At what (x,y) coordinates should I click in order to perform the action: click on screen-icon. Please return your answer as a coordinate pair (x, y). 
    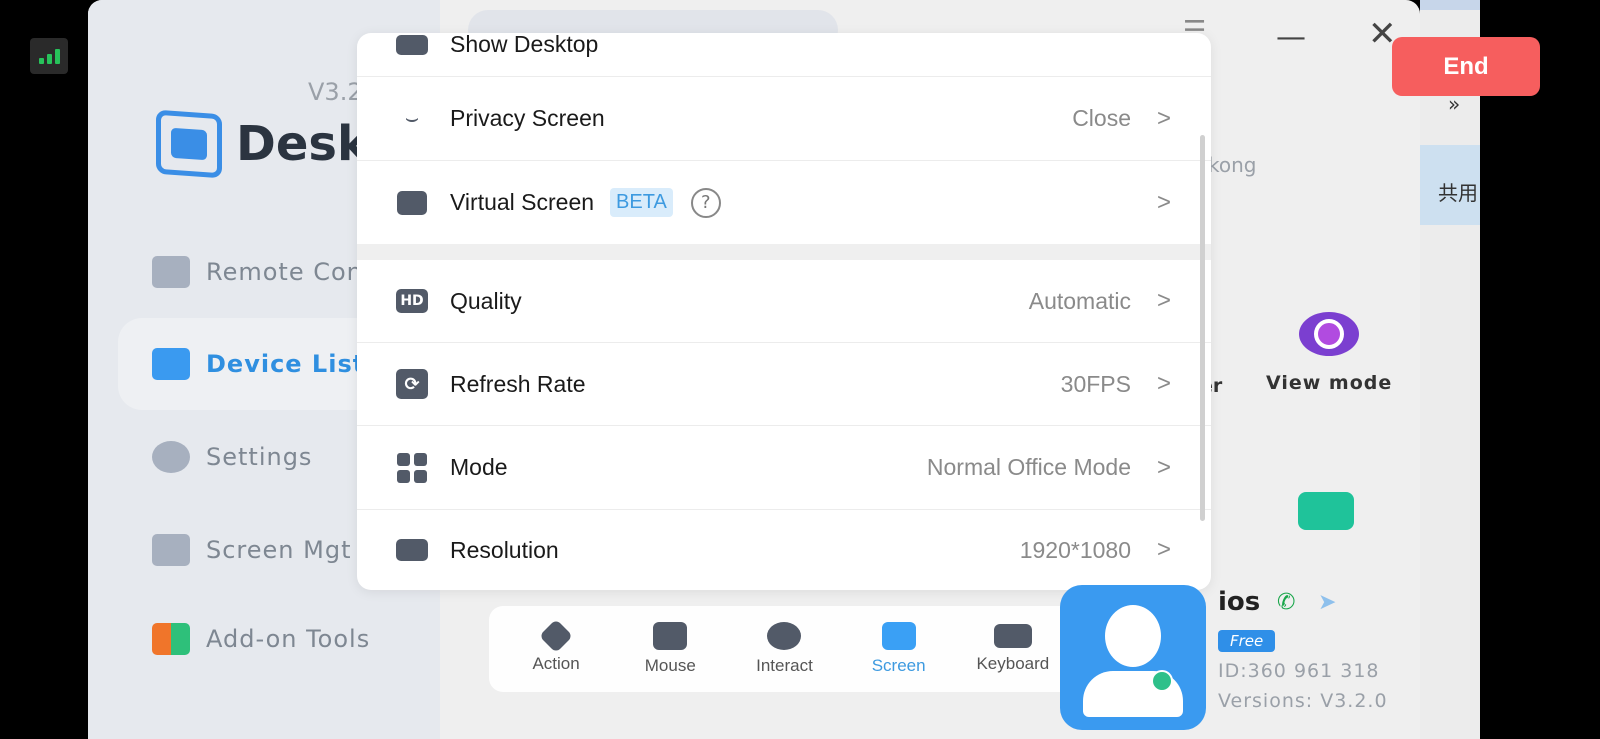
    Looking at the image, I should click on (898, 636).